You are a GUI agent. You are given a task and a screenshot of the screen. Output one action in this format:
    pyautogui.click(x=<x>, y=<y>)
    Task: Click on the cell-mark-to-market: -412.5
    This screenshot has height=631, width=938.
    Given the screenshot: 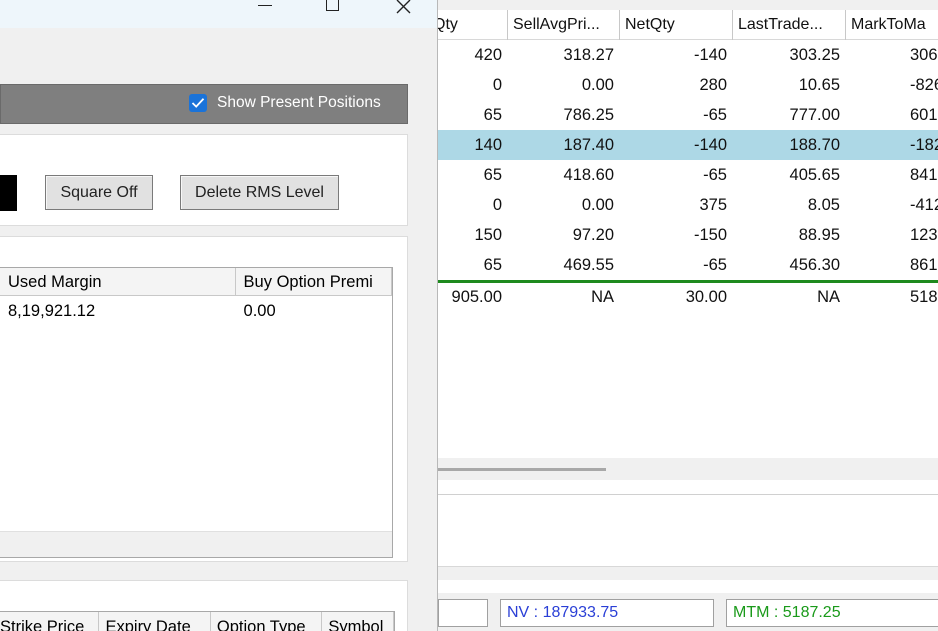 What is the action you would take?
    pyautogui.click(x=924, y=205)
    